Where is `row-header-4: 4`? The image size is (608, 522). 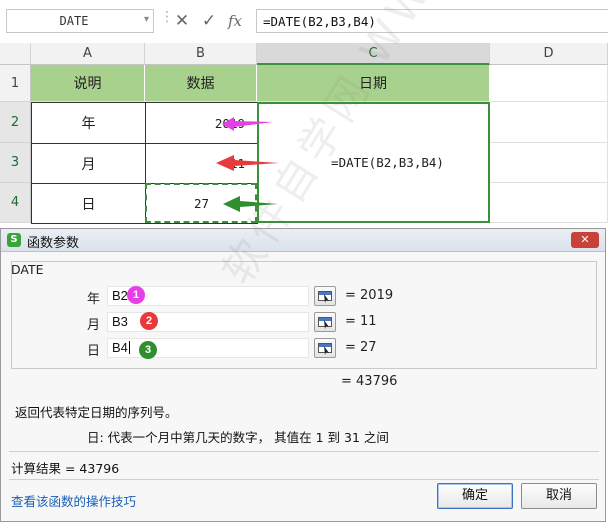 row-header-4: 4 is located at coordinates (15, 203).